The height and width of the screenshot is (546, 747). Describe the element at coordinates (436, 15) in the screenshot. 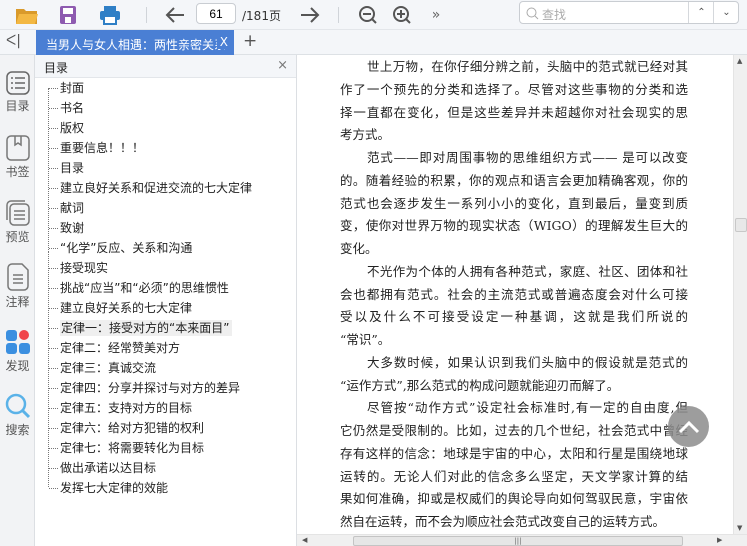

I see `more-tools-button: »` at that location.